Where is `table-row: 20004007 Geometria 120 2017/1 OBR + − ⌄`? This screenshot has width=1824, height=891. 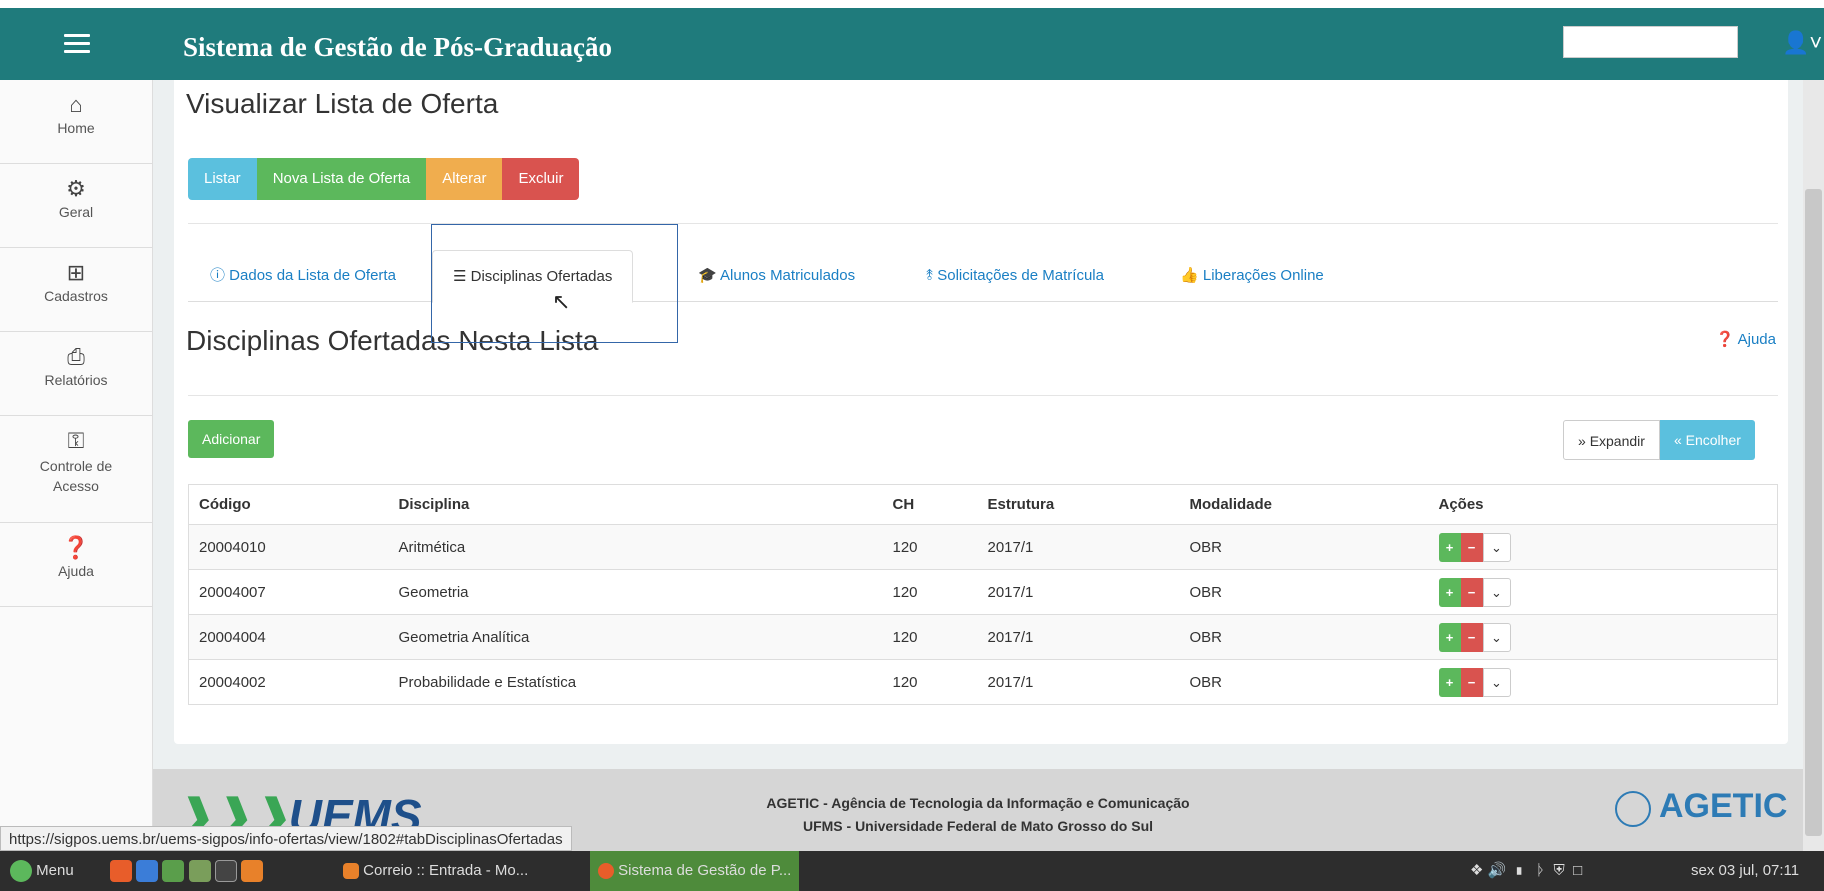
table-row: 20004007 Geometria 120 2017/1 OBR + − ⌄ is located at coordinates (983, 592).